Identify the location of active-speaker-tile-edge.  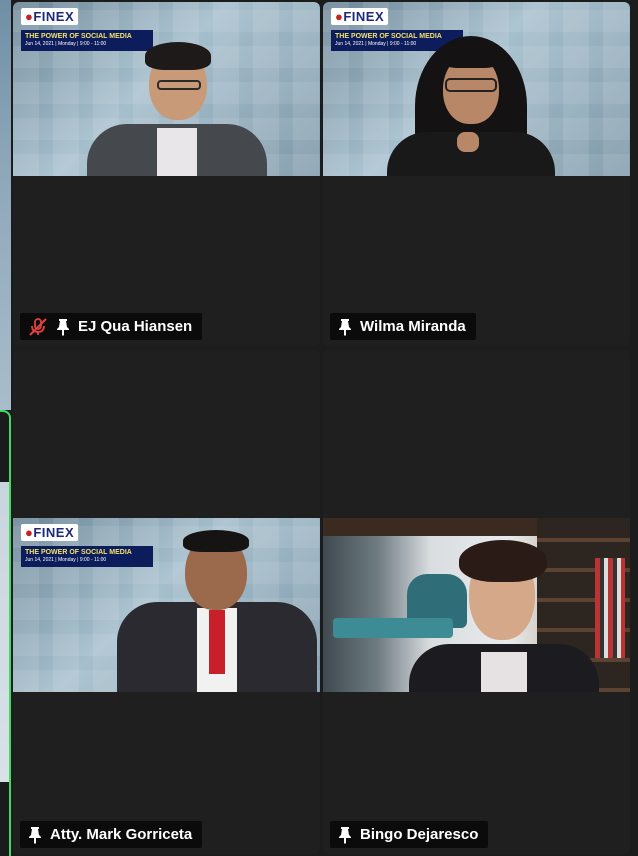
(5, 633).